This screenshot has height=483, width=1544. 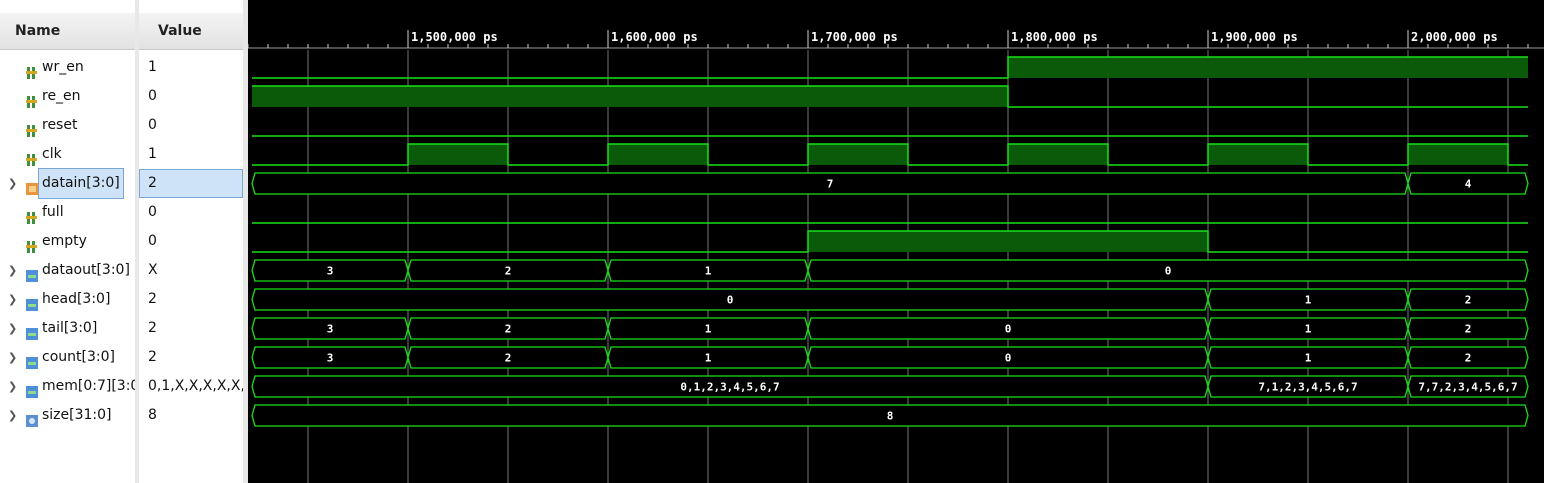 What do you see at coordinates (60, 125) in the screenshot?
I see `signal-name: reset` at bounding box center [60, 125].